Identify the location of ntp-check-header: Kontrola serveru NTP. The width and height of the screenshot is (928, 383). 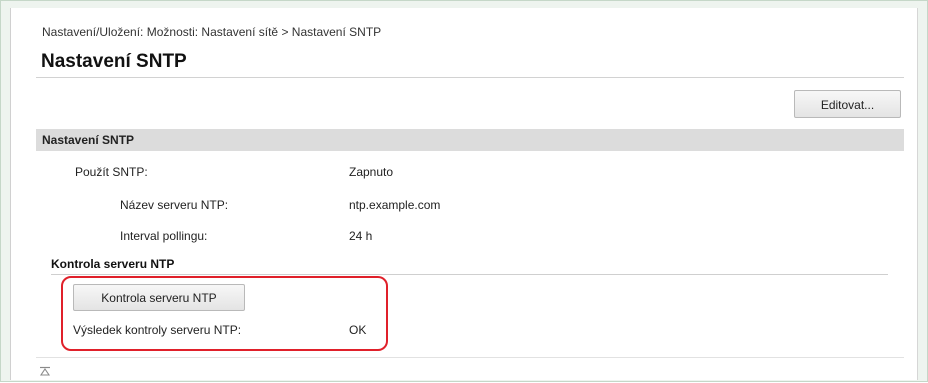
(113, 264).